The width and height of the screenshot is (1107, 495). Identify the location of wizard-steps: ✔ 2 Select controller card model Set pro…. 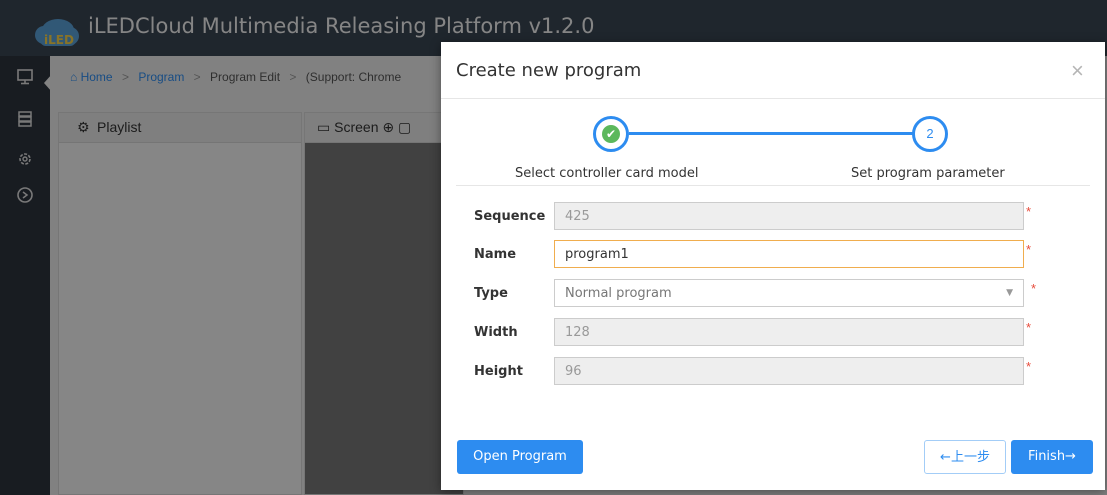
(773, 145).